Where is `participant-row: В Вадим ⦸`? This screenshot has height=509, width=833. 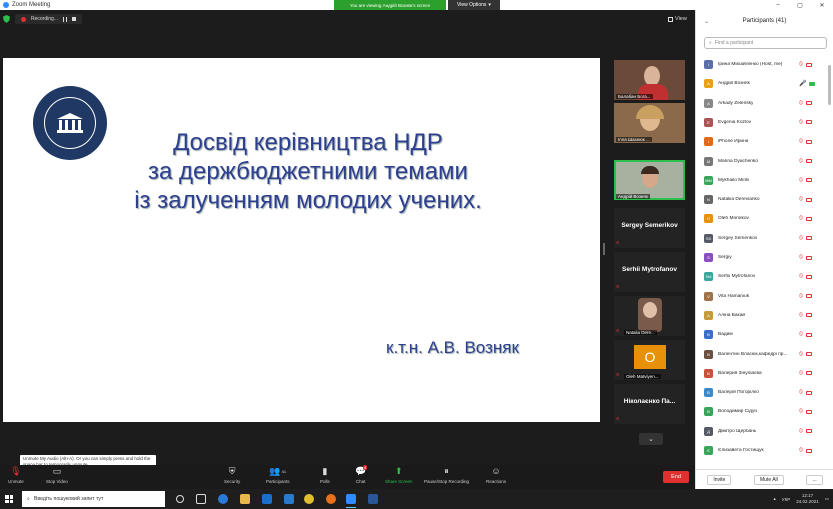
participant-row: В Вадим ⦸ is located at coordinates (764, 334).